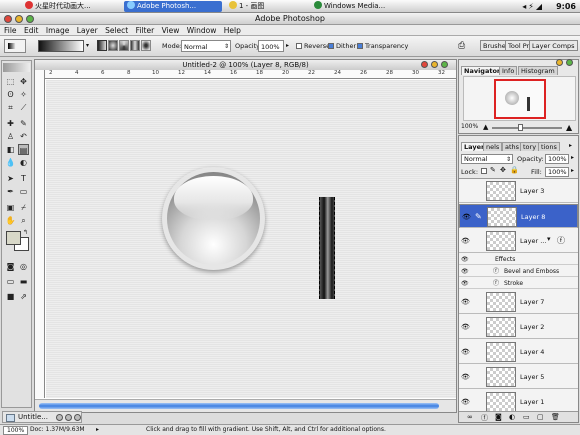 Image resolution: width=580 pixels, height=435 pixels. What do you see at coordinates (342, 46) in the screenshot?
I see `dither-checkbox: Dither` at bounding box center [342, 46].